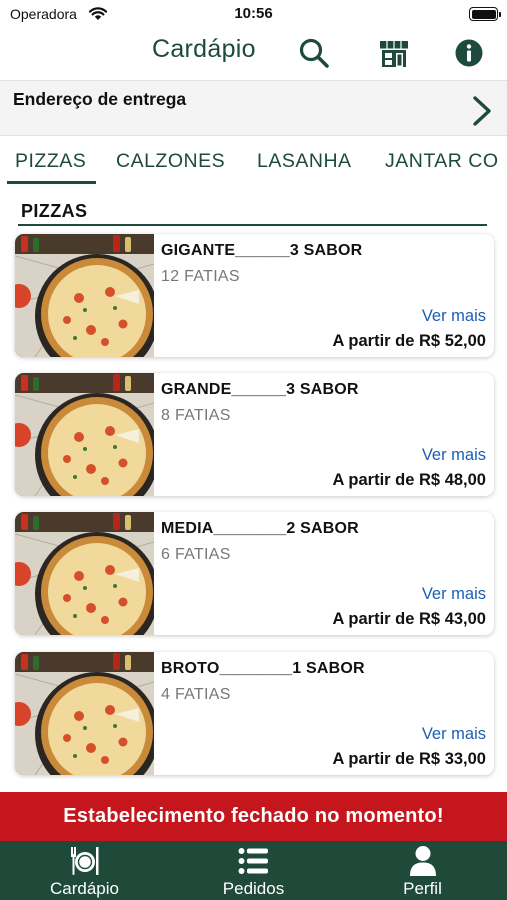 This screenshot has height=900, width=507. I want to click on category-tabs: PIZZAS CALZONES LASANHA JANTAR CO, so click(253, 161).